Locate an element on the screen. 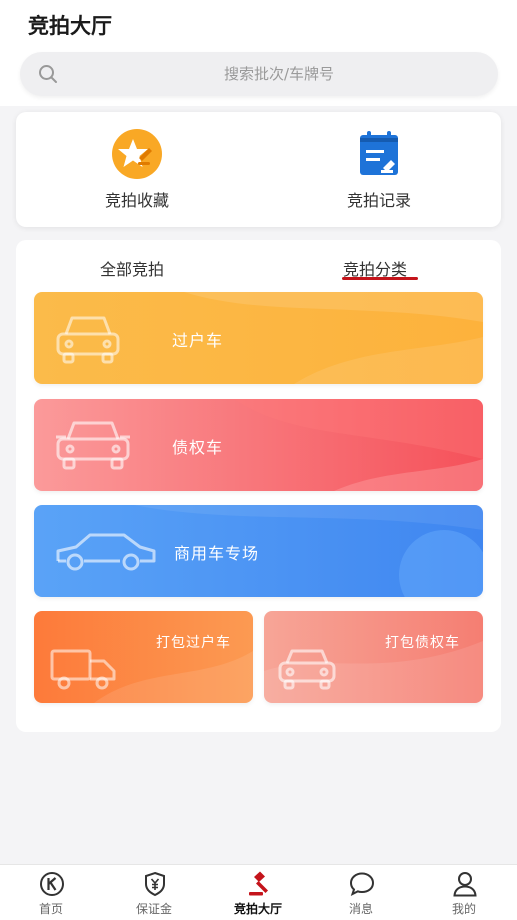 The image size is (517, 920). nav-profile: 我的 is located at coordinates (464, 892).